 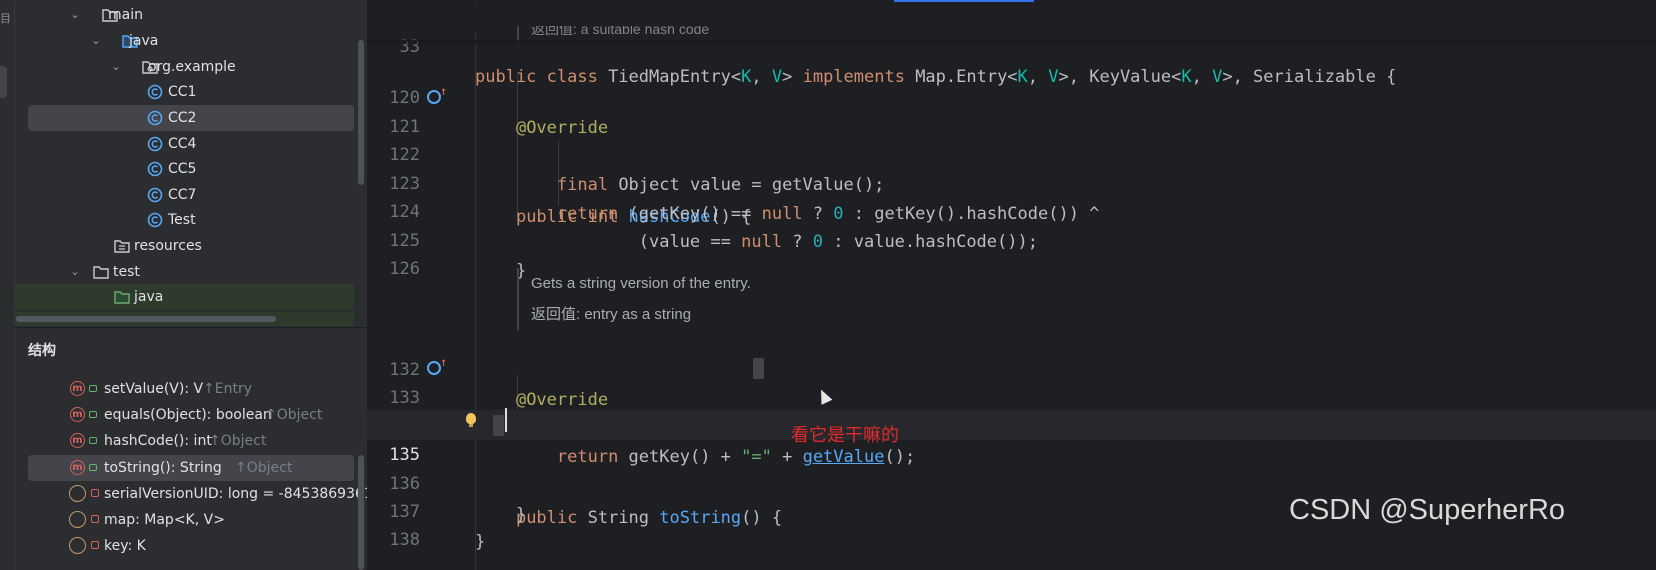 I want to click on tree-item-cc5: CC5, so click(x=184, y=169).